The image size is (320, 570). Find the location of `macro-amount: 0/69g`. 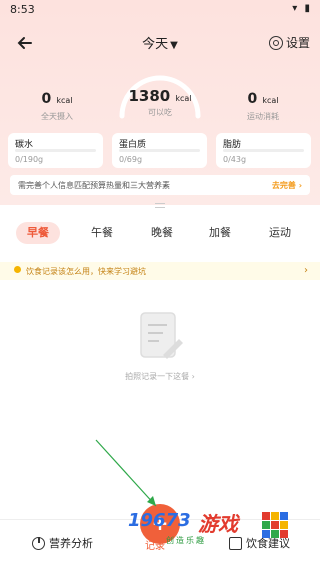

macro-amount: 0/69g is located at coordinates (131, 159).